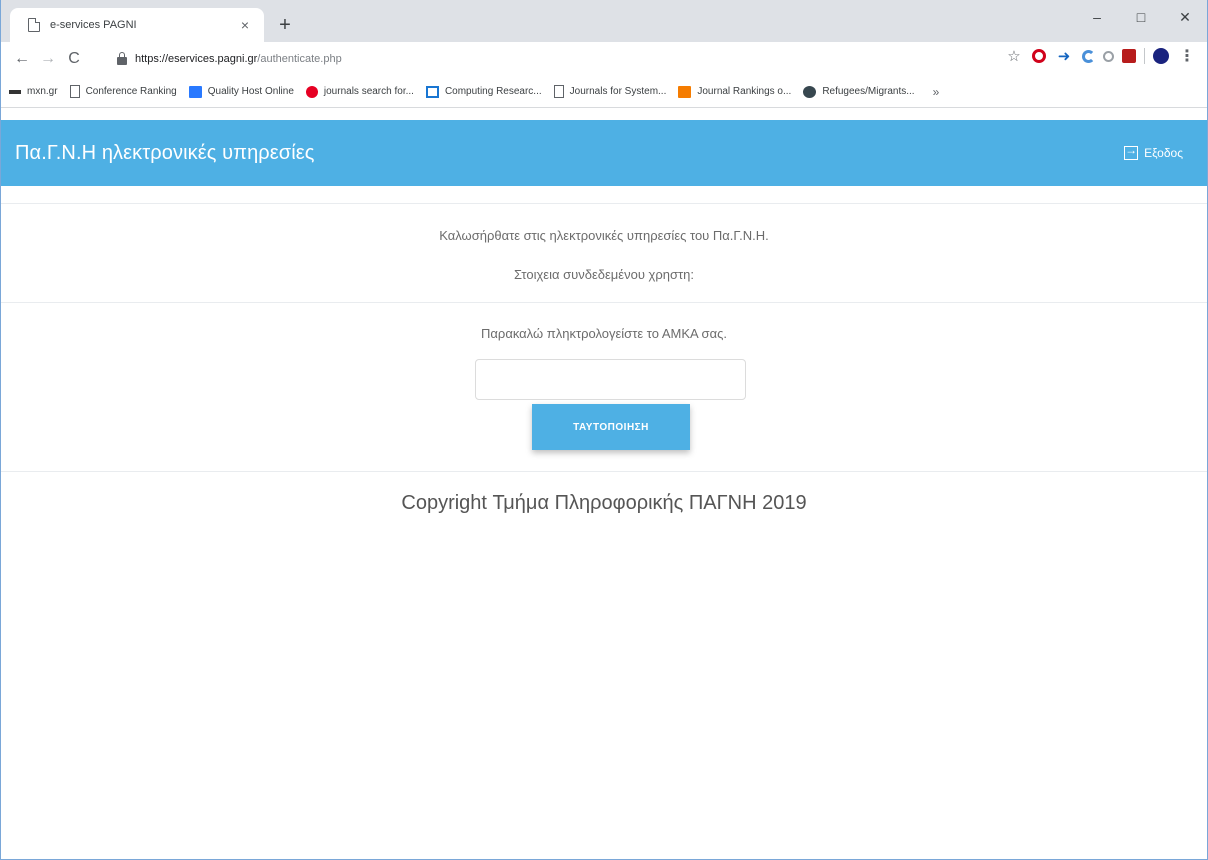 Image resolution: width=1208 pixels, height=860 pixels. Describe the element at coordinates (1187, 56) in the screenshot. I see `menu-dots-icon: ⋮` at that location.